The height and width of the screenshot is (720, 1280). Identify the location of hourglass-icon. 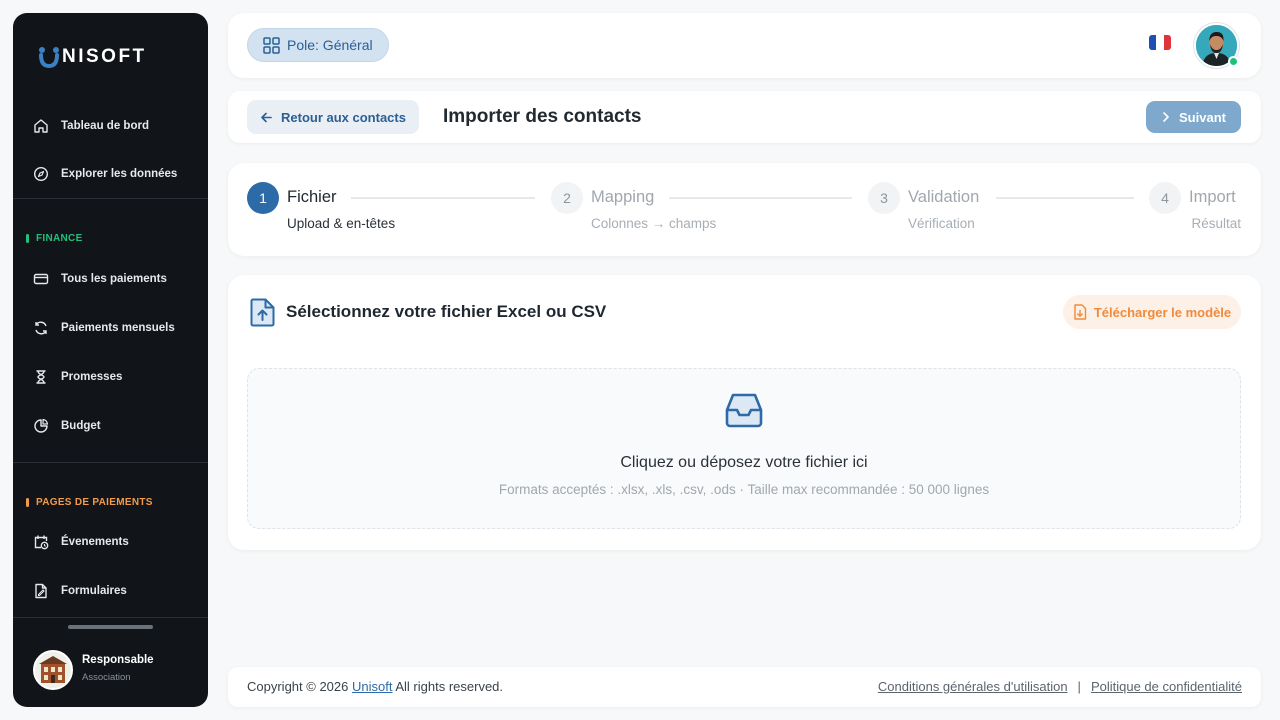
(41, 377).